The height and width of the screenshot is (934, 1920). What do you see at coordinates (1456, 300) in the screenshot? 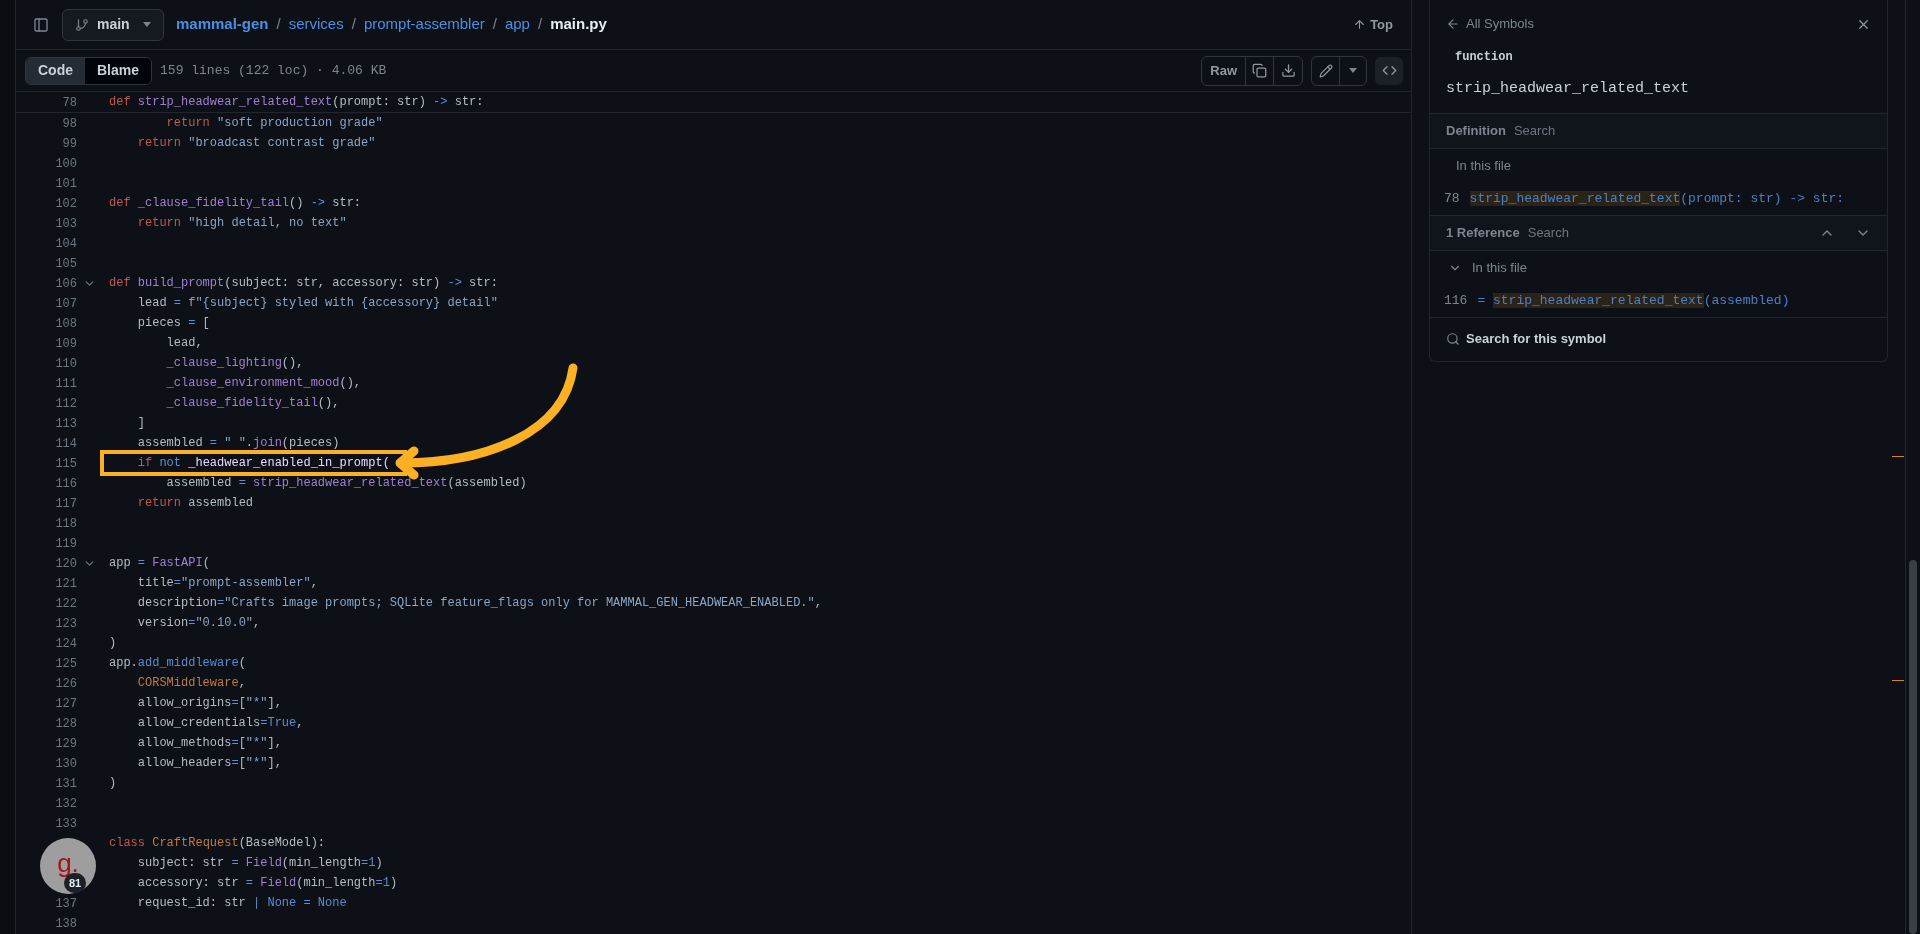
I see `line-number: 116` at bounding box center [1456, 300].